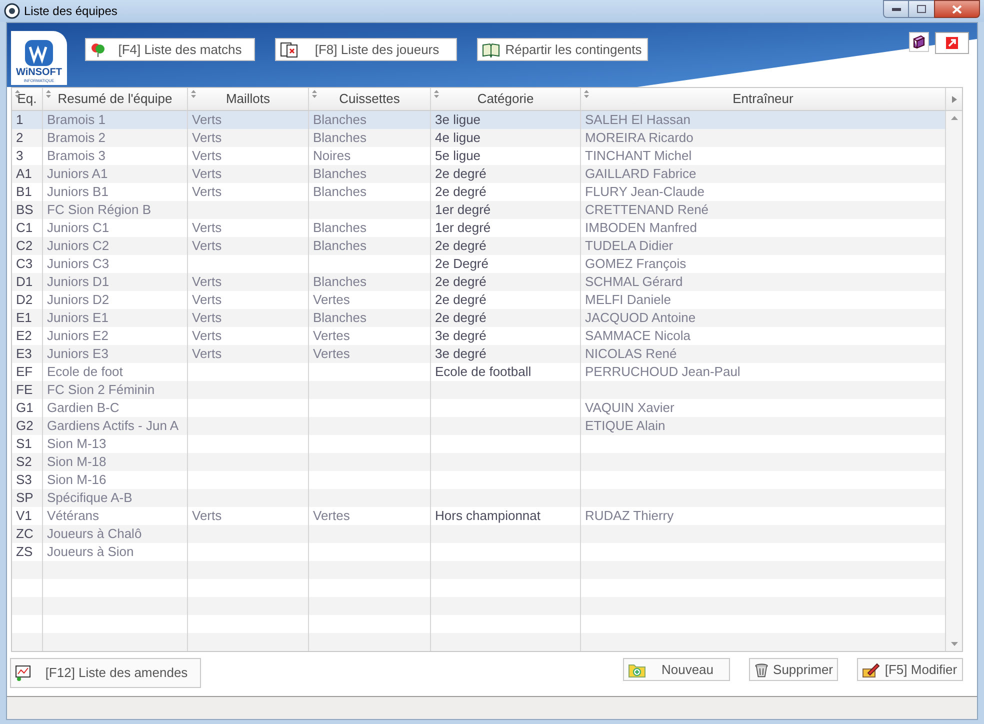  I want to click on action-button: Supprimer, so click(793, 669).